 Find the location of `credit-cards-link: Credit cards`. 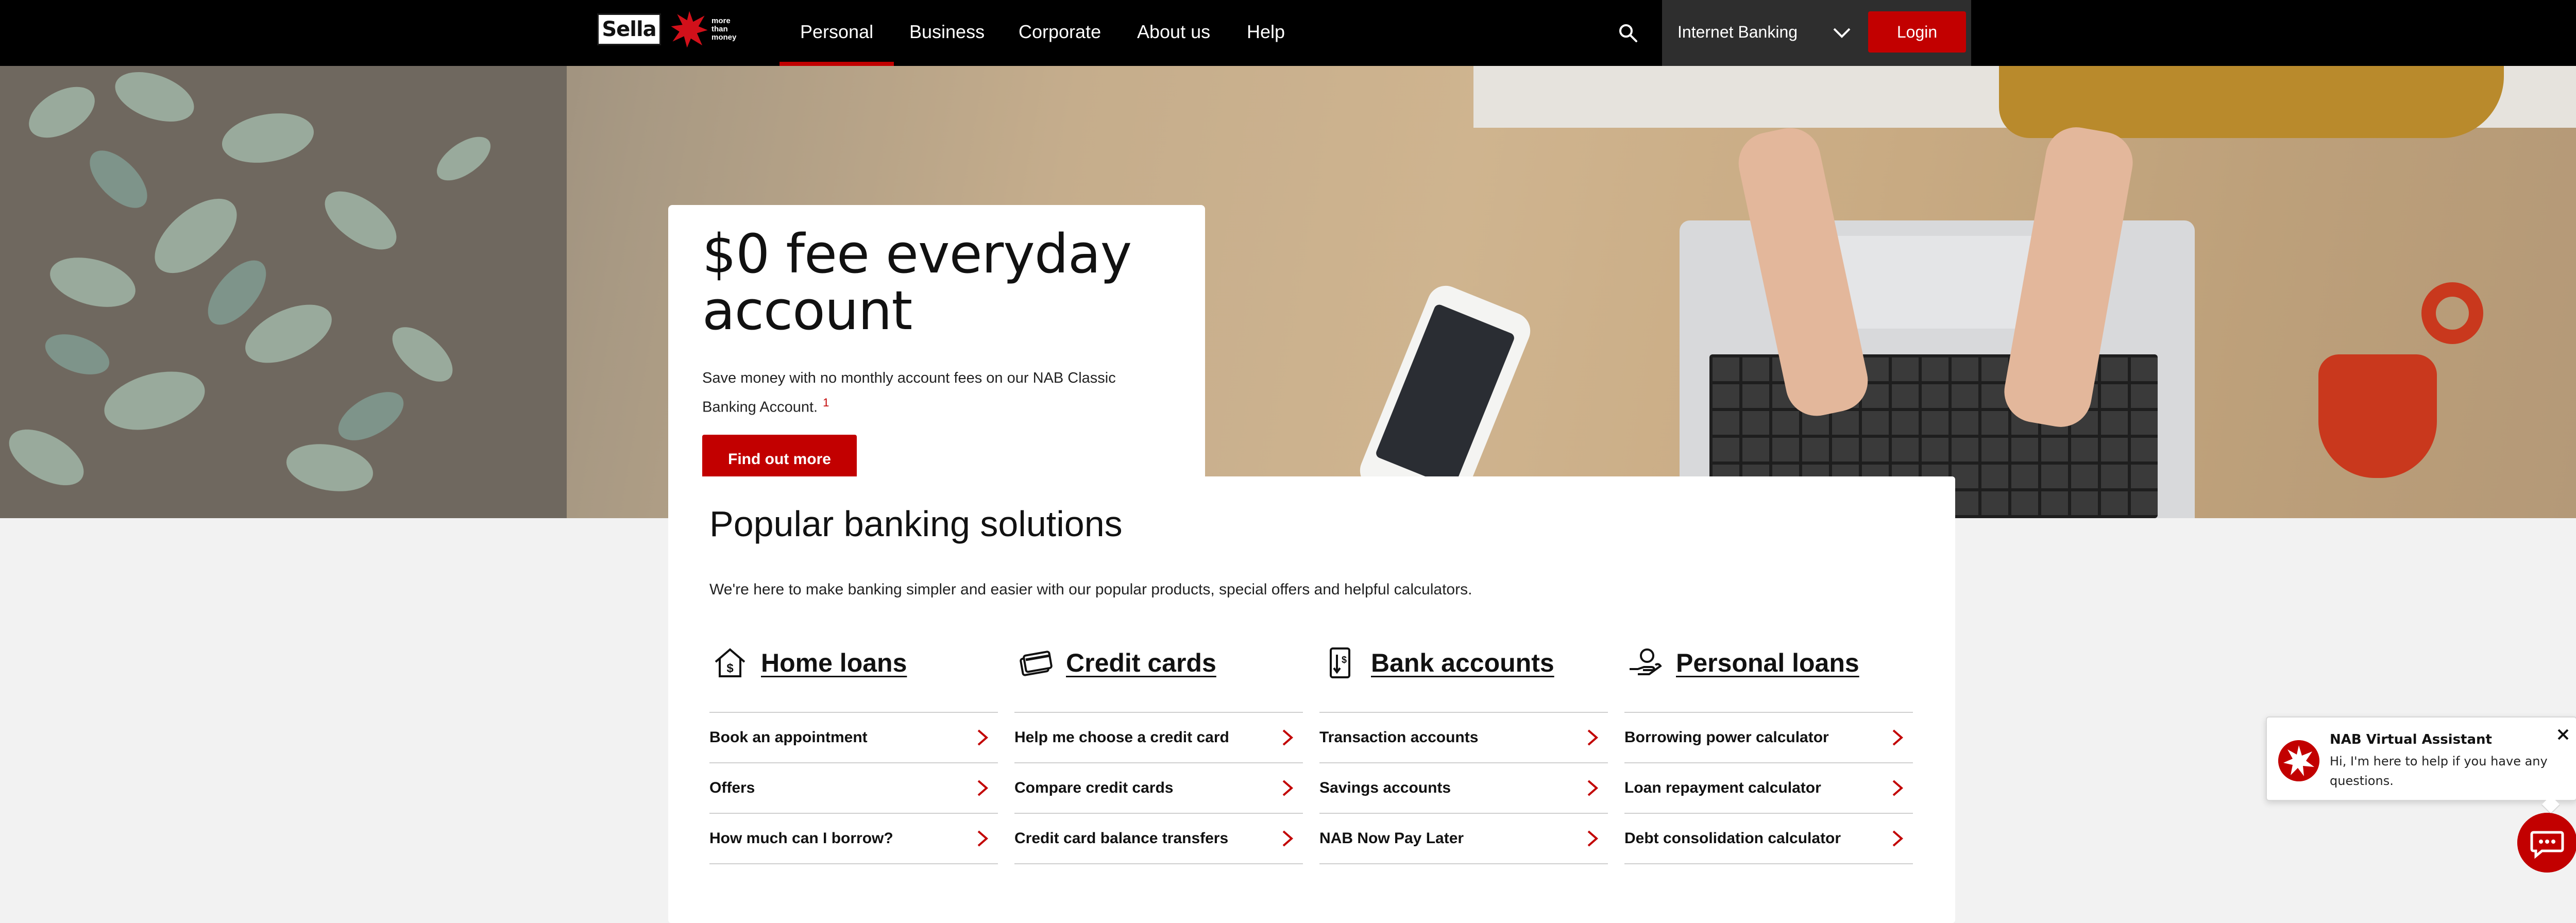

credit-cards-link: Credit cards is located at coordinates (1141, 663).